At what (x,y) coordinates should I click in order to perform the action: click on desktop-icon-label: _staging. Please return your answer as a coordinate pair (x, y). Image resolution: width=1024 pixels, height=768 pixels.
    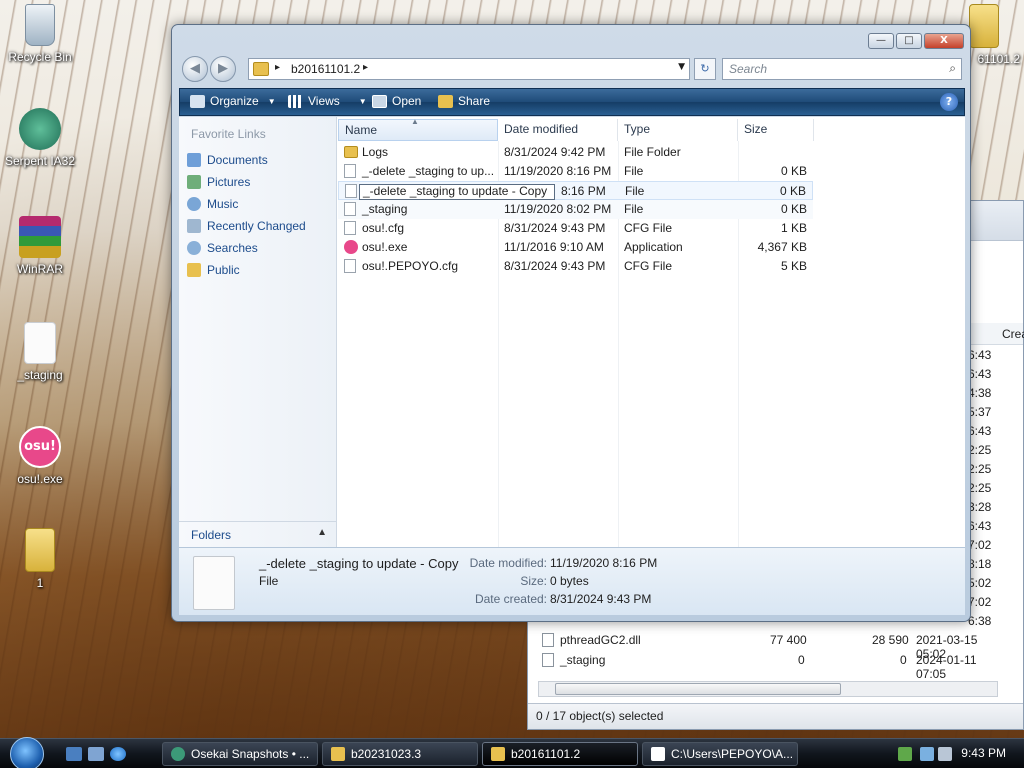
    Looking at the image, I should click on (40, 375).